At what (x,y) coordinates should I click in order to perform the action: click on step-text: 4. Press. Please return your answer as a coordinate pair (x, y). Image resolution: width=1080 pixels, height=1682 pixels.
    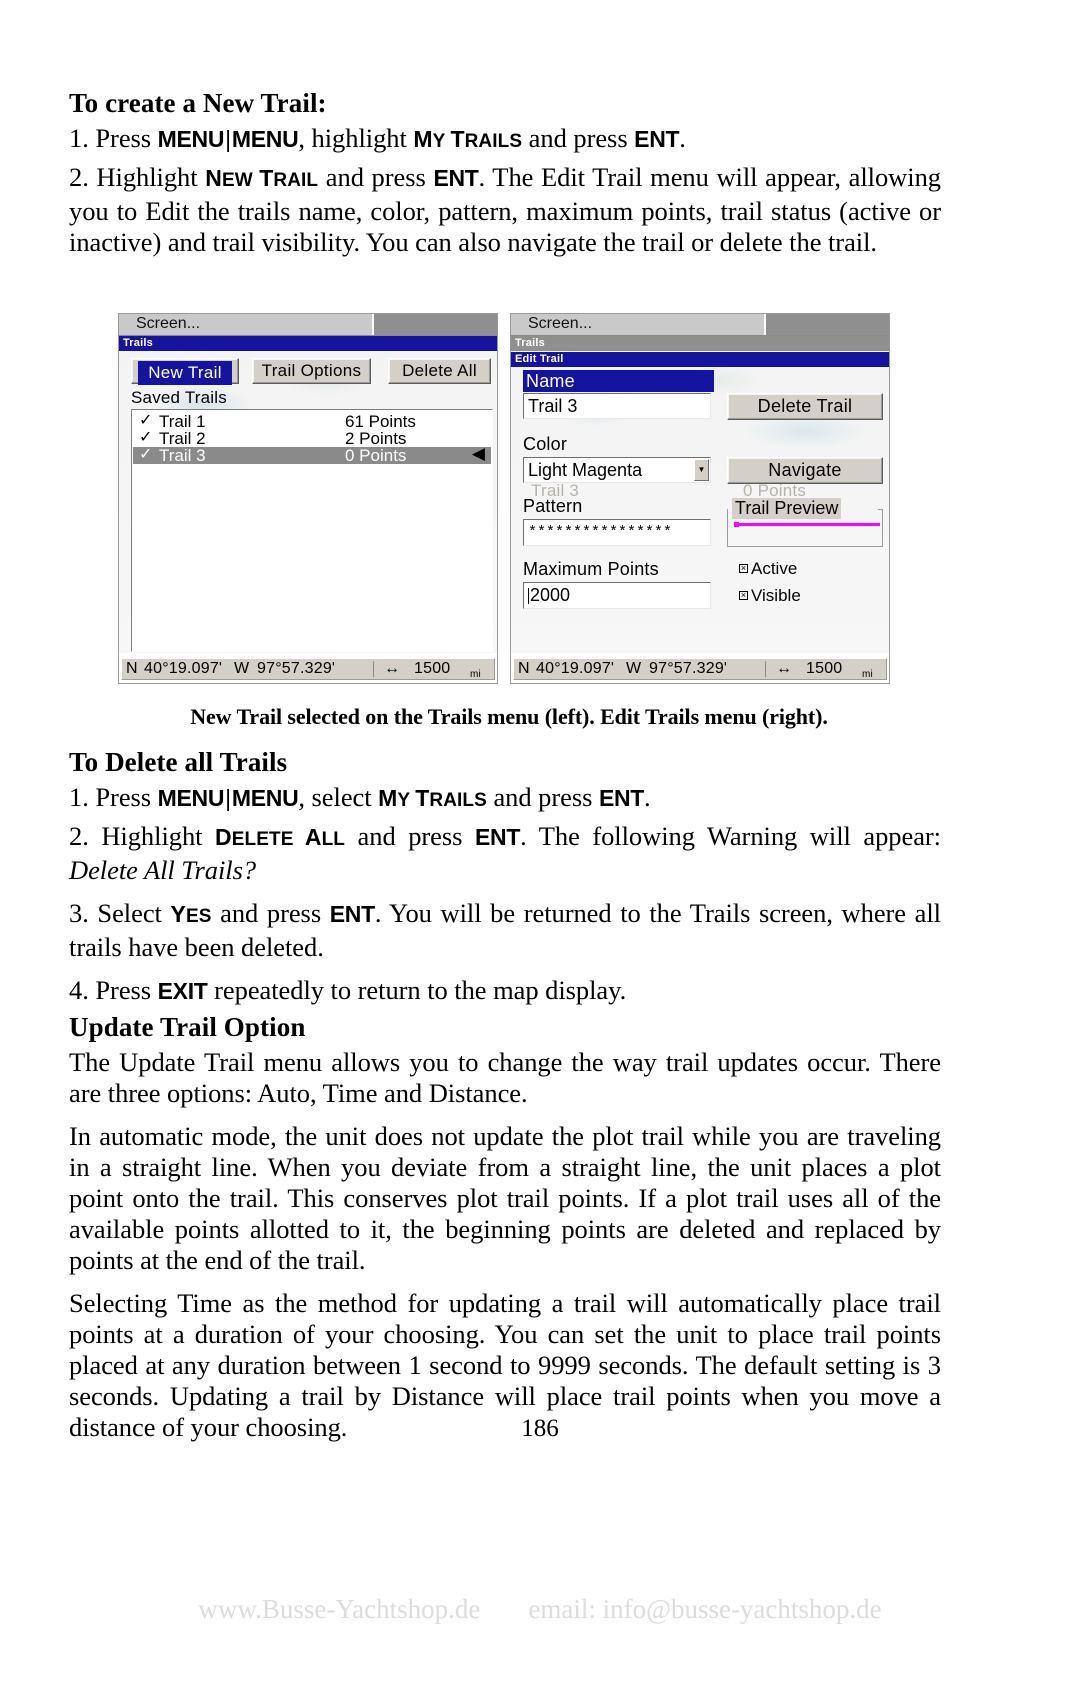
    Looking at the image, I should click on (113, 990).